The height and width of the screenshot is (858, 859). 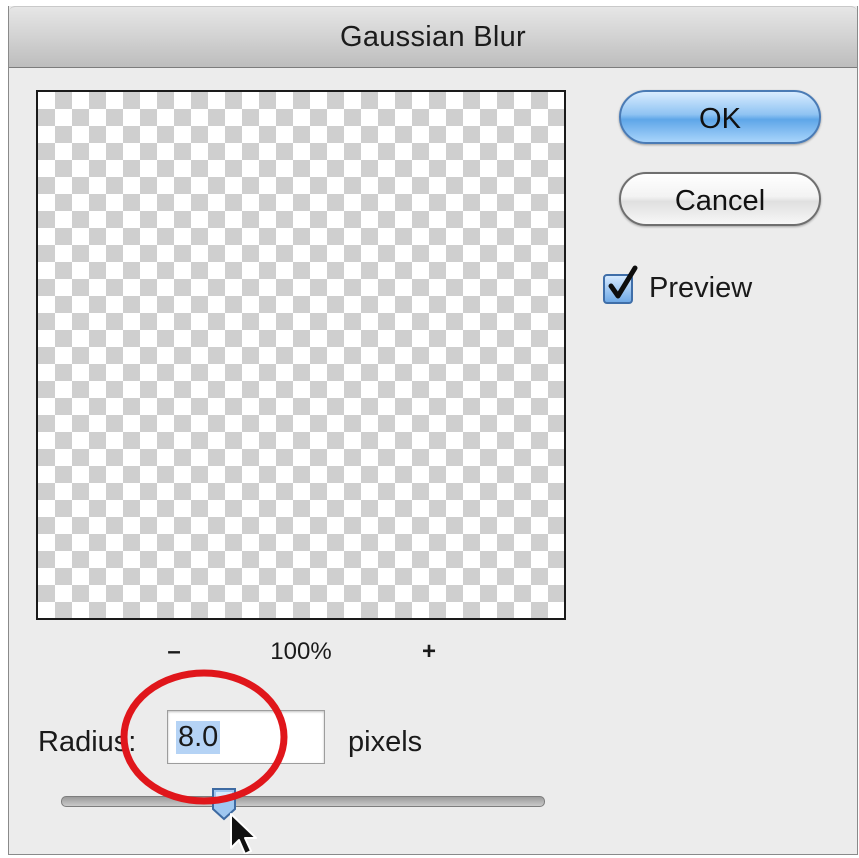 What do you see at coordinates (87, 742) in the screenshot?
I see `radius-label: Radius:` at bounding box center [87, 742].